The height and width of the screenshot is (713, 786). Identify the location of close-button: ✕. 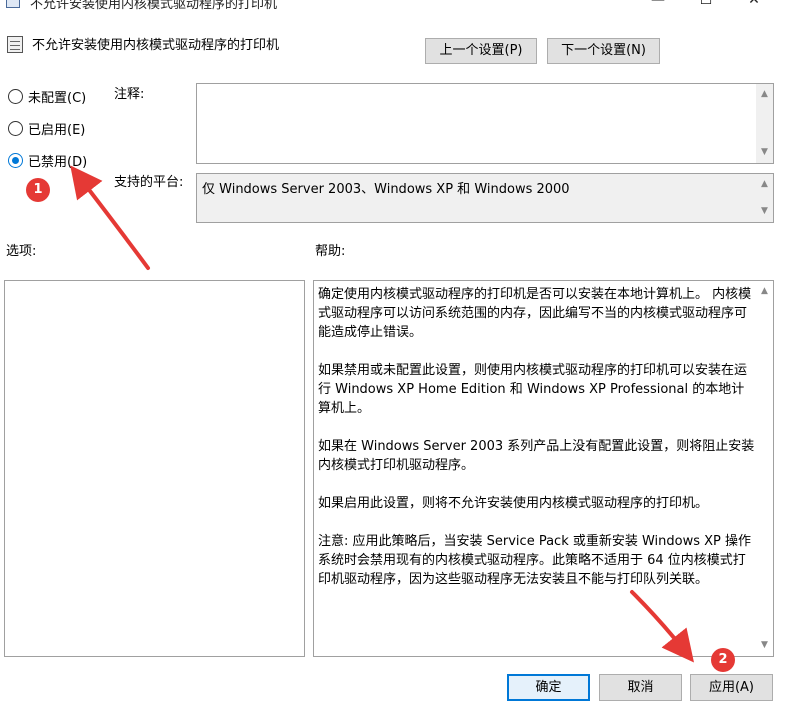
(754, 6).